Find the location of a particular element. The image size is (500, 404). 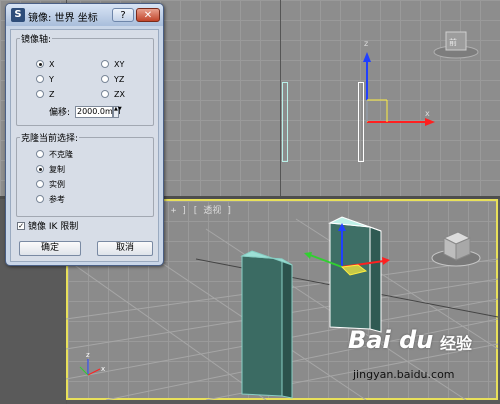

axis-label: XY is located at coordinates (119, 64).